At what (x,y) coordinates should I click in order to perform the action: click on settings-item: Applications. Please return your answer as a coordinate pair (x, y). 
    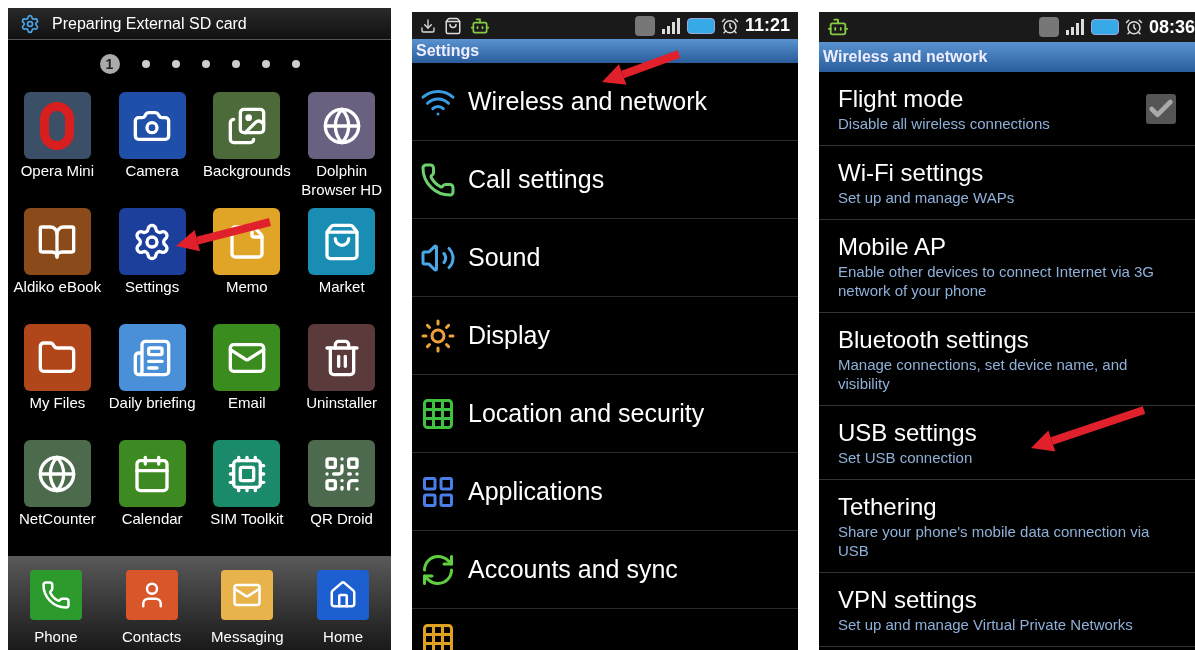
    Looking at the image, I should click on (605, 492).